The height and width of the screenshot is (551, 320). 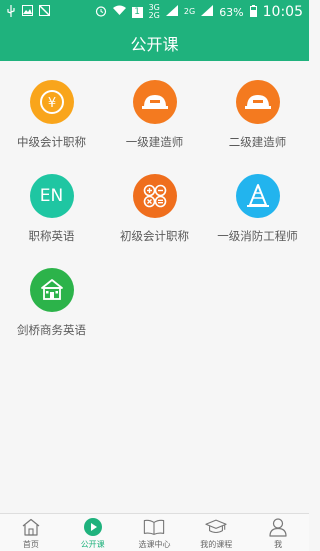 I want to click on course-item-professional-english: EN 职称英语, so click(x=51, y=220).